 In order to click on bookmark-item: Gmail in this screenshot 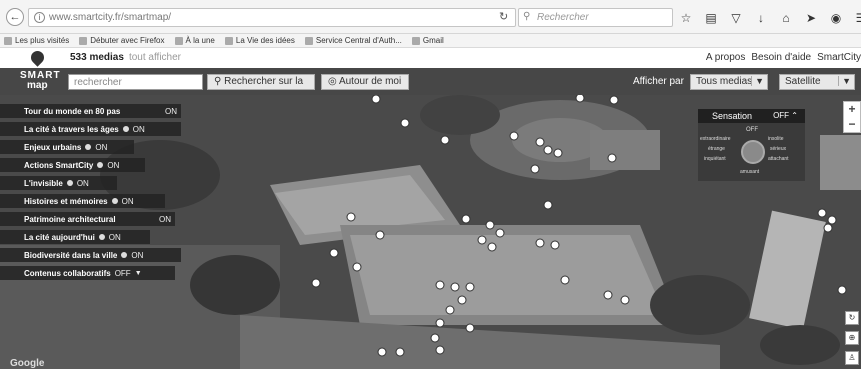, I will do `click(427, 40)`.